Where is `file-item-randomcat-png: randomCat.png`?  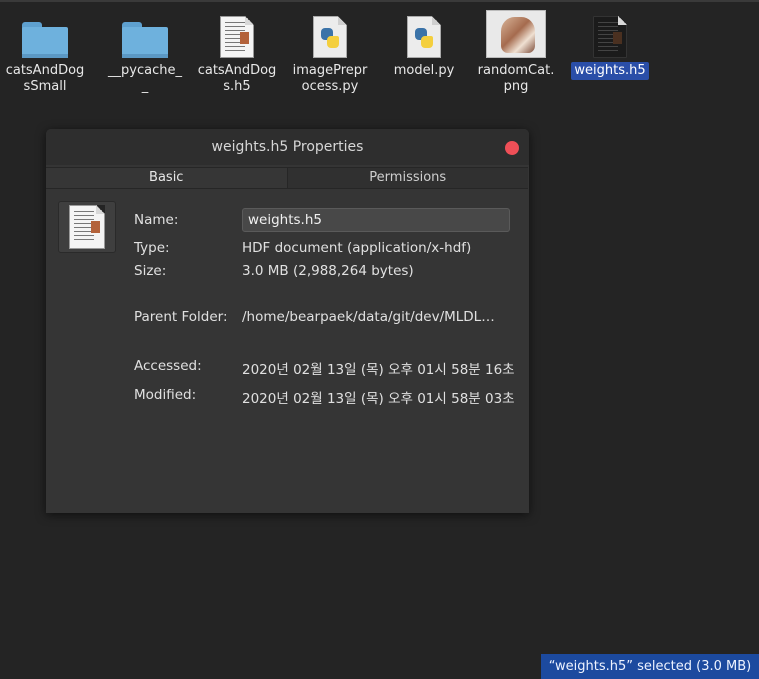
file-item-randomcat-png: randomCat.png is located at coordinates (516, 52).